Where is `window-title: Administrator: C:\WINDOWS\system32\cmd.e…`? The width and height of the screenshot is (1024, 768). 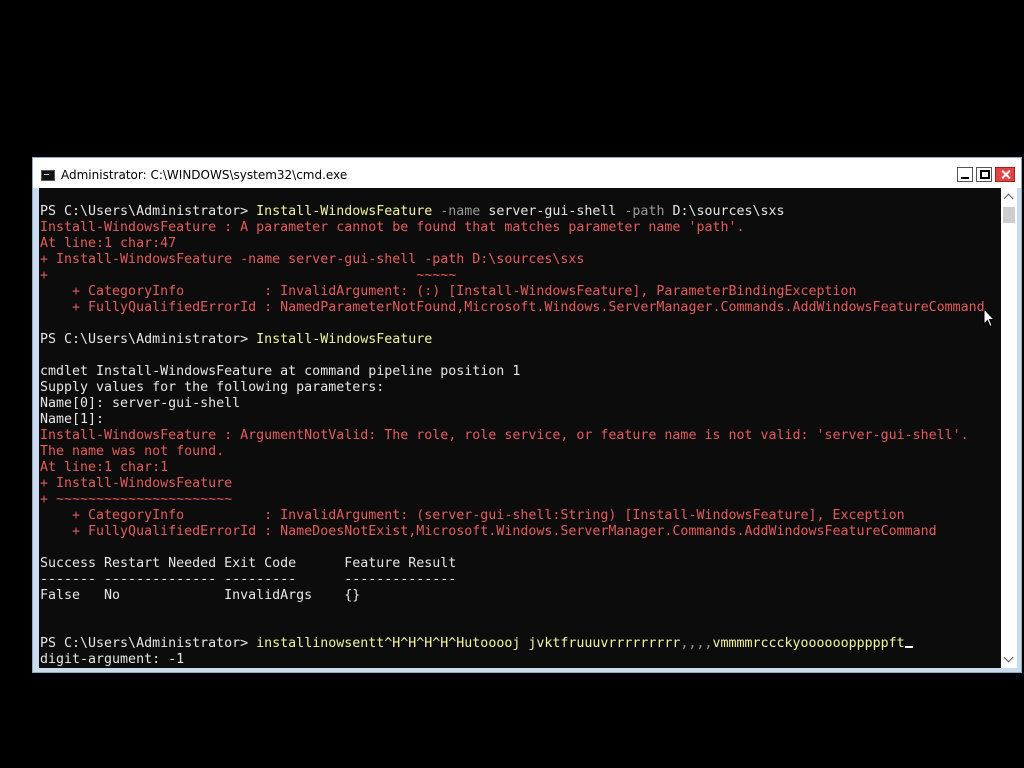
window-title: Administrator: C:\WINDOWS\system32\cmd.e… is located at coordinates (204, 175).